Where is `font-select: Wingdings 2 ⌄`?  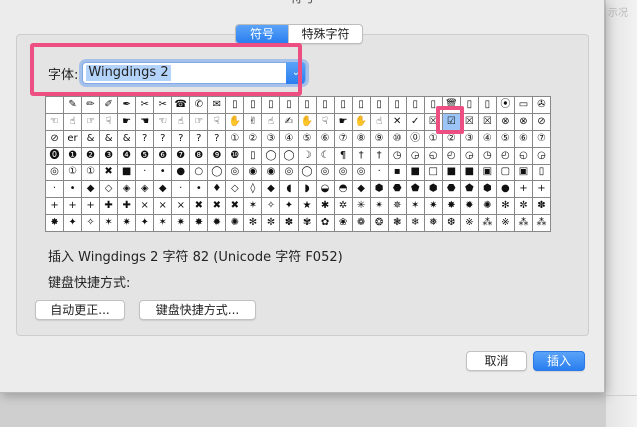 font-select: Wingdings 2 ⌄ is located at coordinates (194, 73).